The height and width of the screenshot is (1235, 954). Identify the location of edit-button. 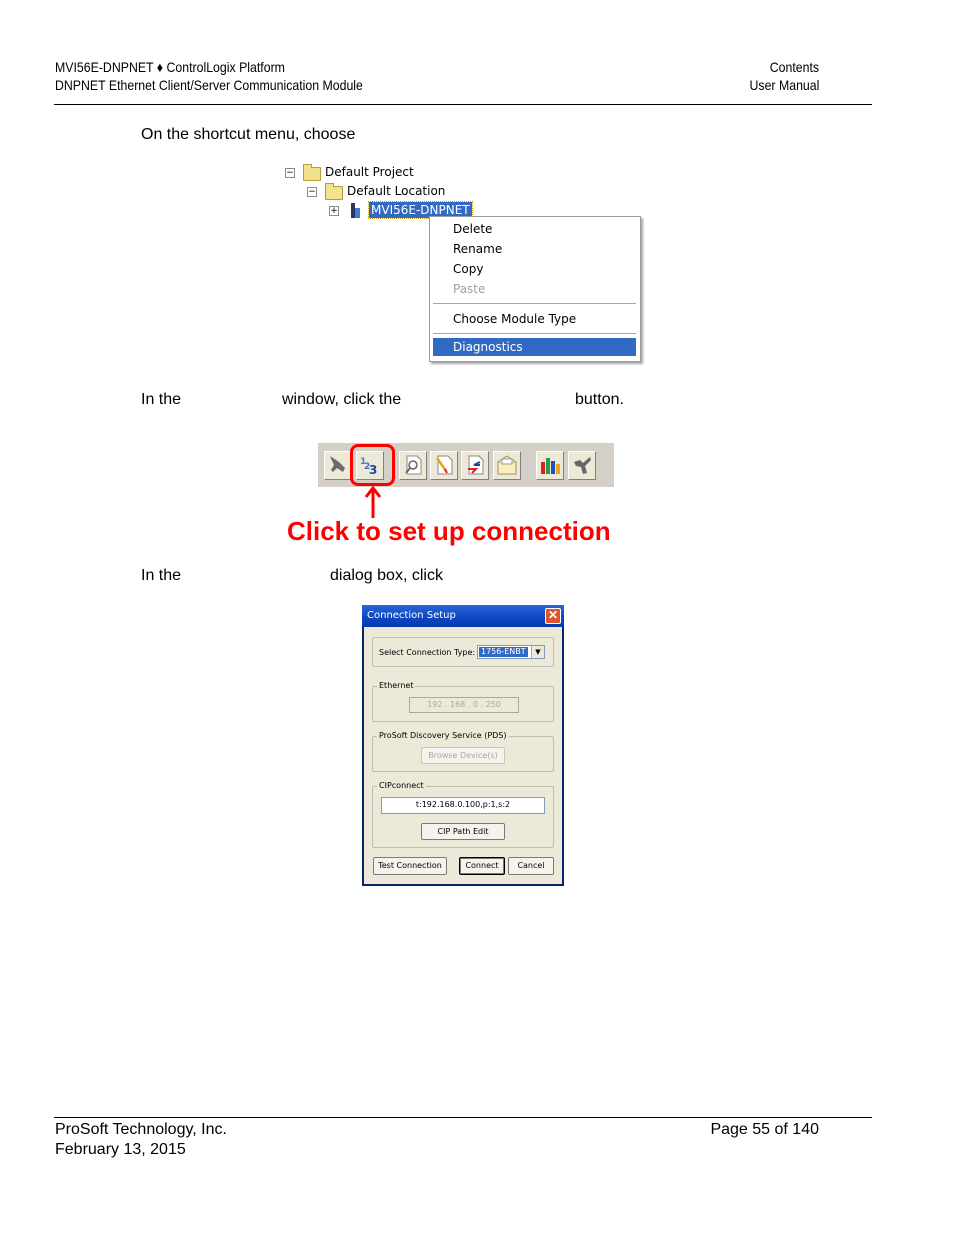
(444, 465).